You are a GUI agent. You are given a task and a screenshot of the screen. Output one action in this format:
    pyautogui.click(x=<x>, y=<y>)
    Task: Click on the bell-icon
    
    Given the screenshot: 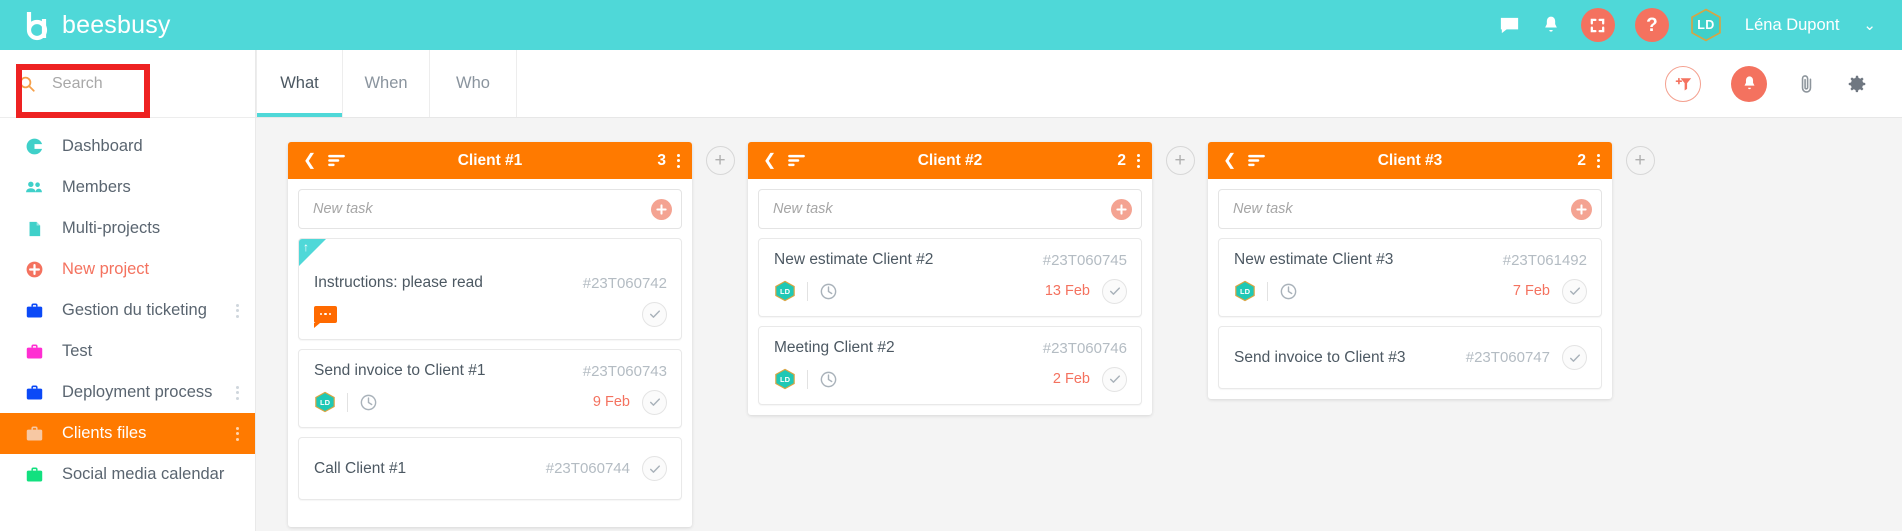 What is the action you would take?
    pyautogui.click(x=1551, y=25)
    